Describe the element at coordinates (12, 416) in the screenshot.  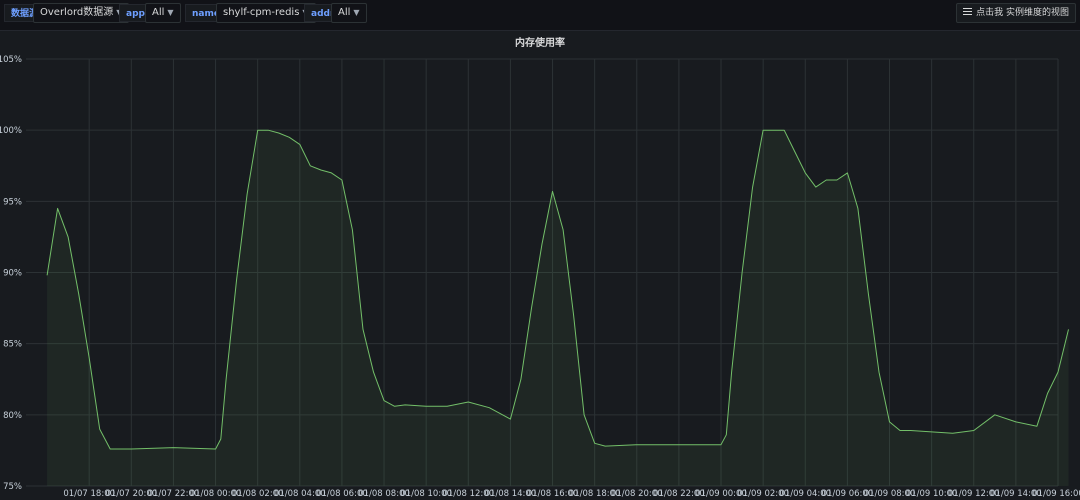
I see `y-tick-label: 80%` at that location.